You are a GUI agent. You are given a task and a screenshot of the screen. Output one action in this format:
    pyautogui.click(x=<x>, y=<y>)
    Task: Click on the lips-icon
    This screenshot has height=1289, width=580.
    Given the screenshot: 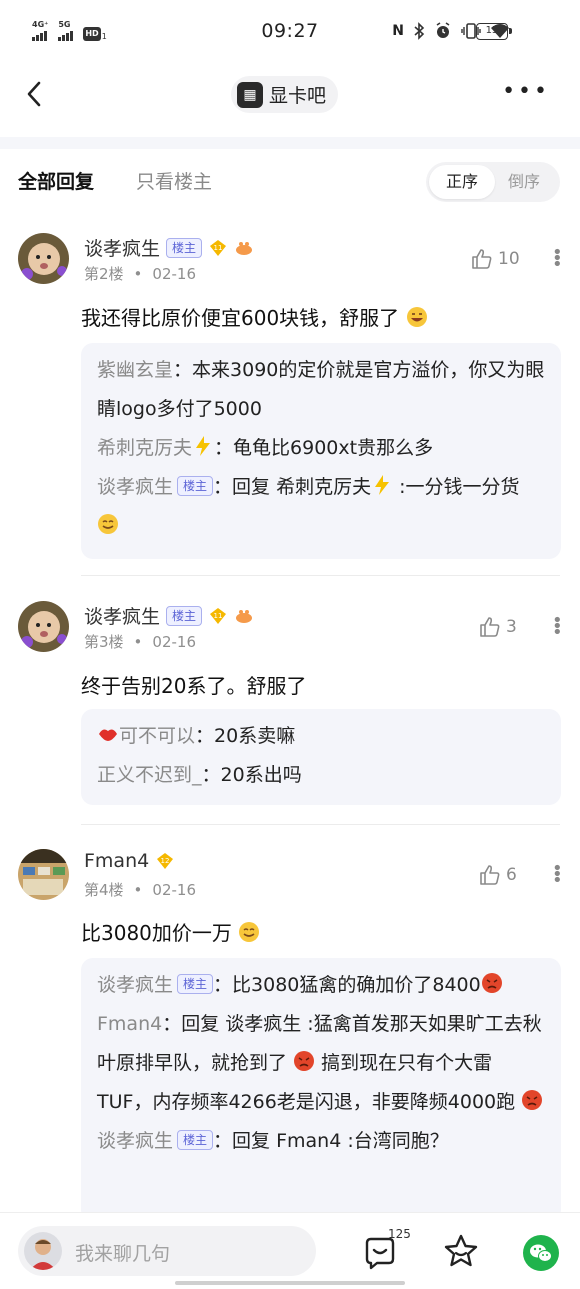 What is the action you would take?
    pyautogui.click(x=108, y=735)
    